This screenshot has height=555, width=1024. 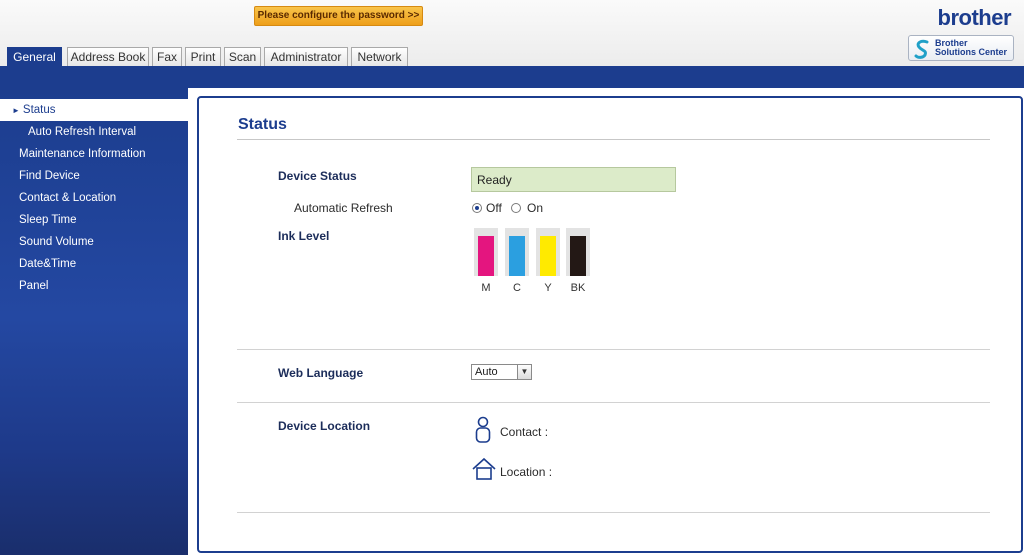 What do you see at coordinates (317, 176) in the screenshot?
I see `device-status-label: Device Status` at bounding box center [317, 176].